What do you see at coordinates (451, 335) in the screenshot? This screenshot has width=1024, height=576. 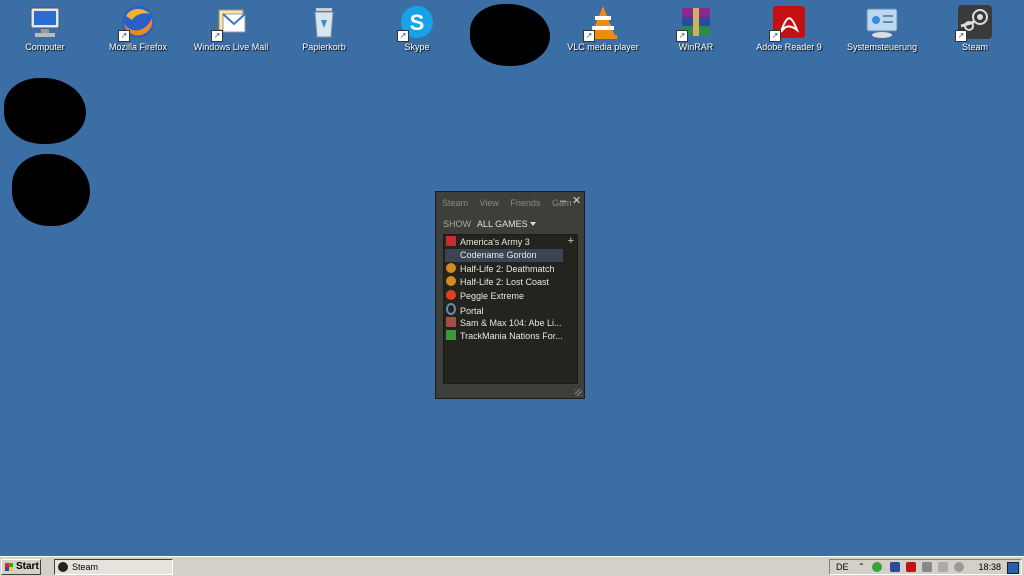 I see `trackmania-icon` at bounding box center [451, 335].